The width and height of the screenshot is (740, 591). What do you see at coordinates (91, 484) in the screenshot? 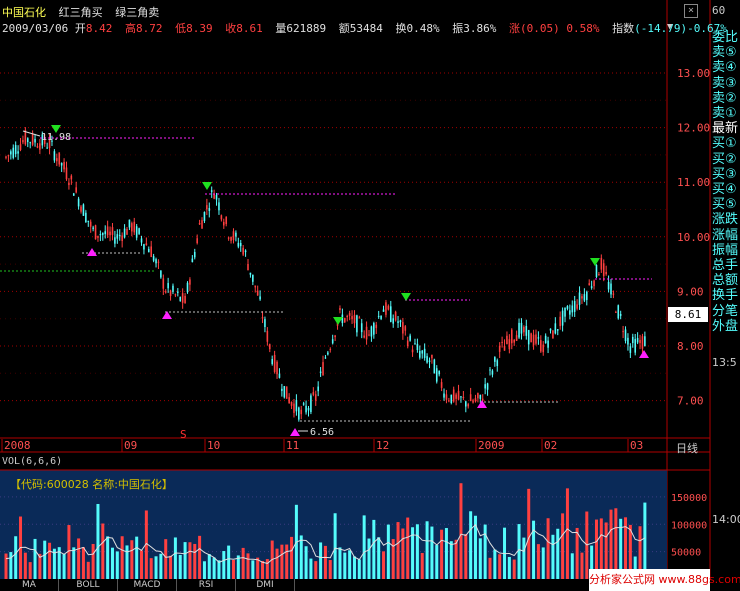
I see `volume-panel-info: 【代码:600028 名称:中国石化】` at bounding box center [91, 484].